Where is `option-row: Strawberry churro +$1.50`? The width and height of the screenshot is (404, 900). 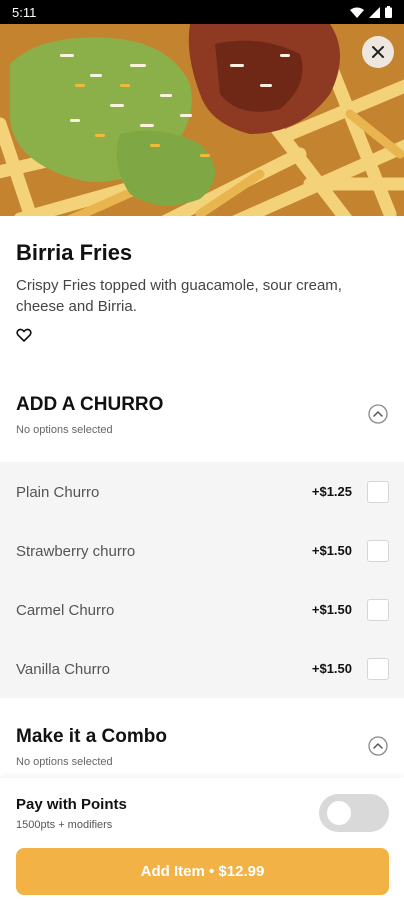 option-row: Strawberry churro +$1.50 is located at coordinates (202, 550).